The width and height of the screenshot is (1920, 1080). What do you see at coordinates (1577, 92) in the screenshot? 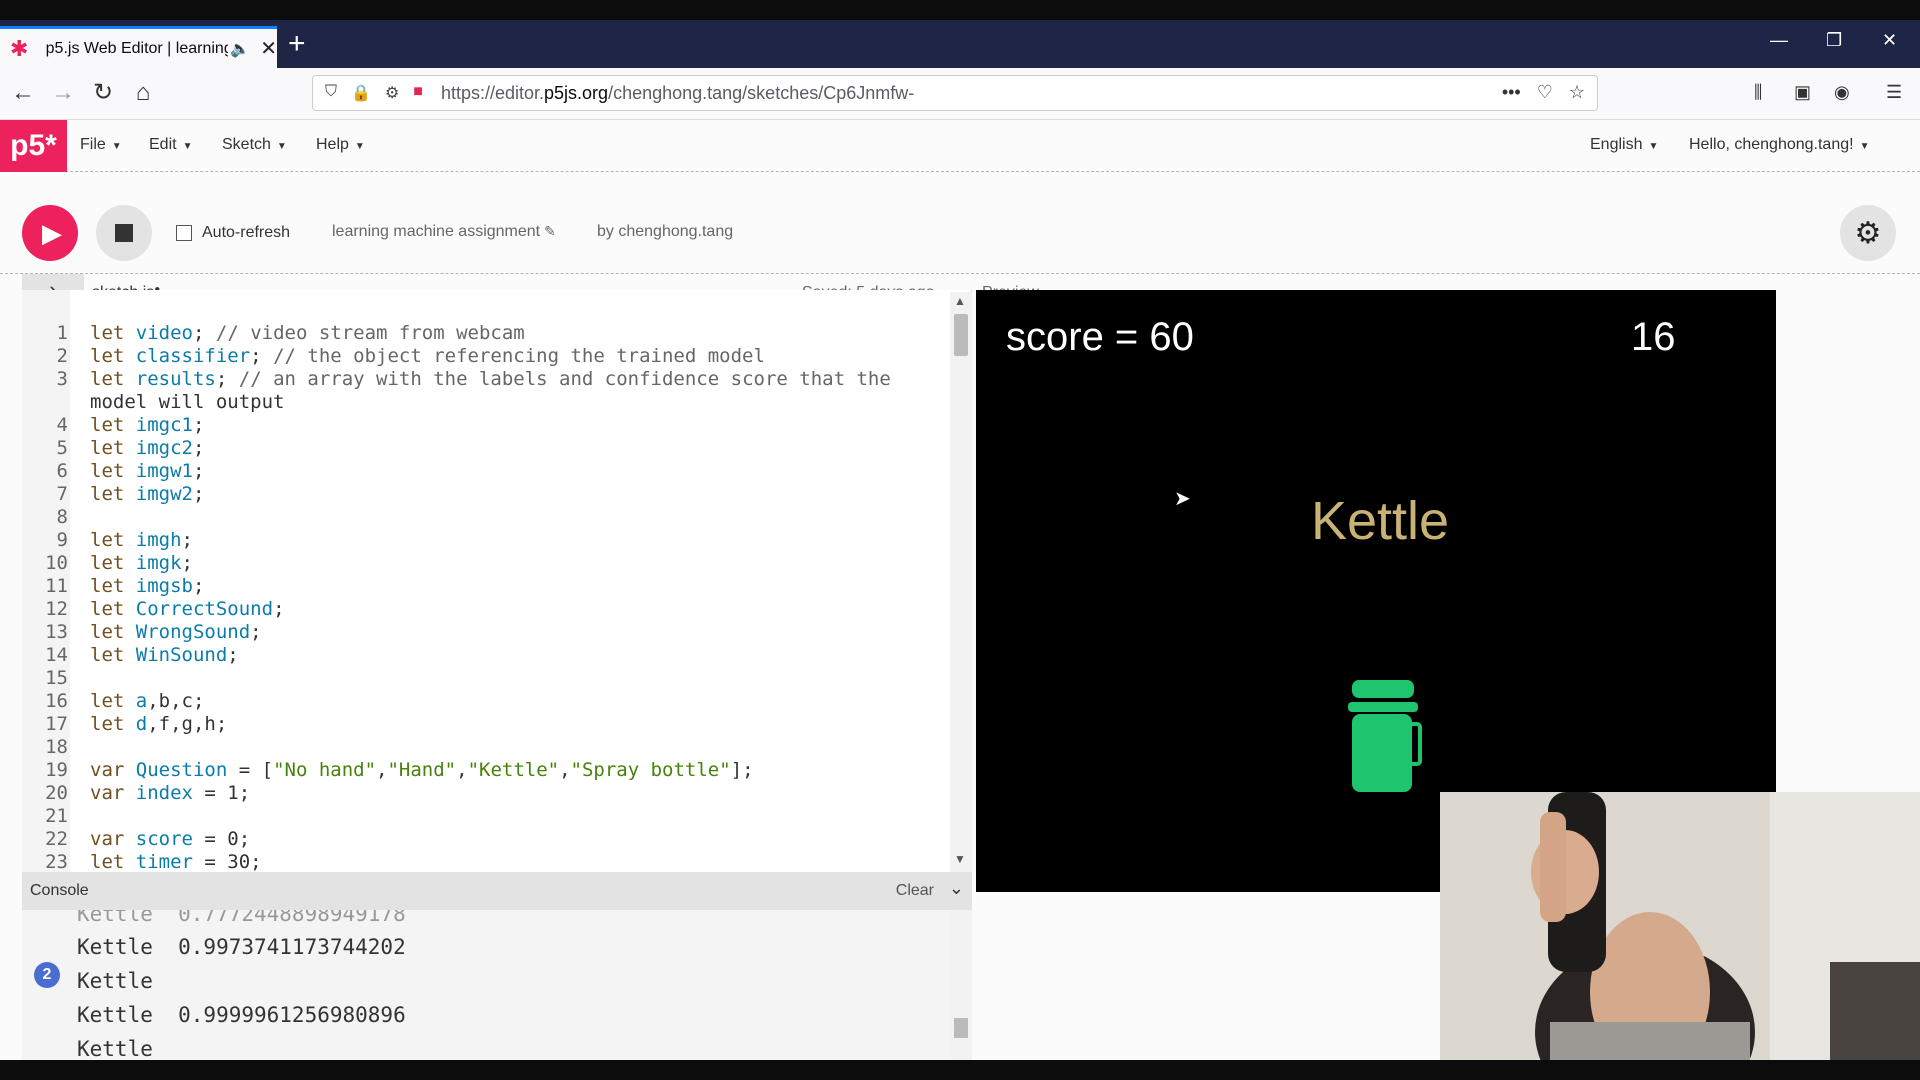
I see `bookmark-star-icon: ☆` at bounding box center [1577, 92].